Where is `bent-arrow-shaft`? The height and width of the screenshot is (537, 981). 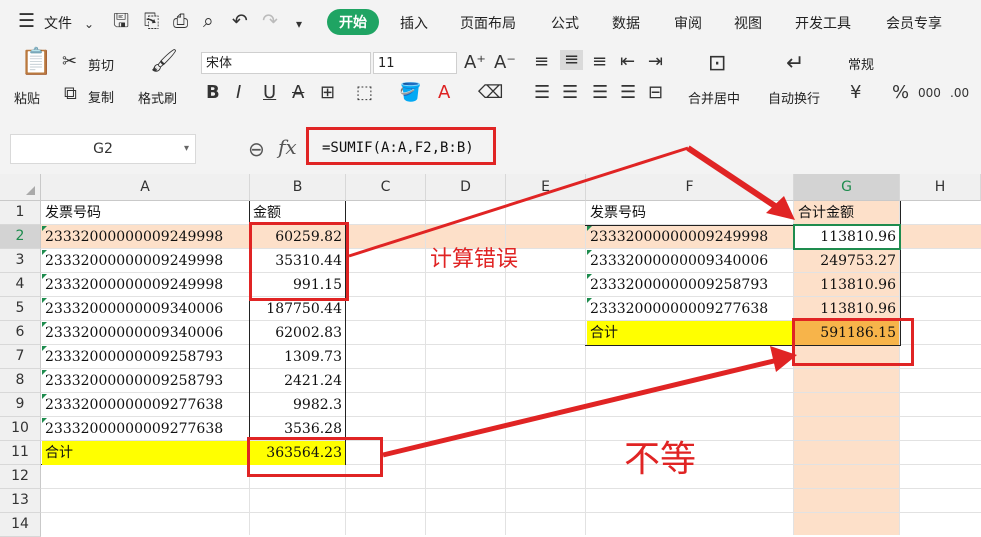
bent-arrow-shaft is located at coordinates (733, 178).